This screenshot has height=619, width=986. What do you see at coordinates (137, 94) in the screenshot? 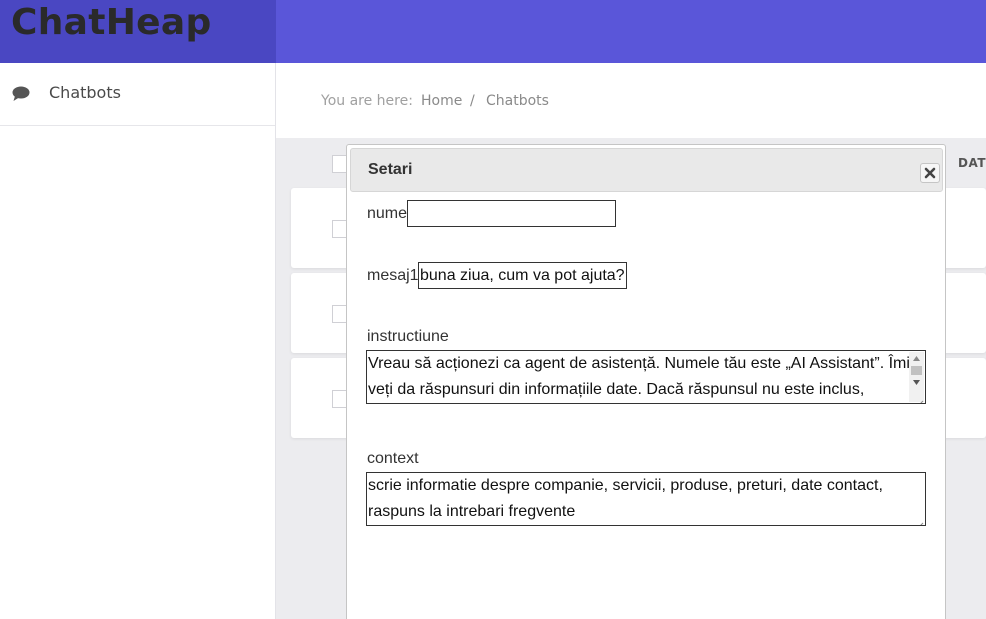
I see `sidebar-item-chatbots: Chatbots` at bounding box center [137, 94].